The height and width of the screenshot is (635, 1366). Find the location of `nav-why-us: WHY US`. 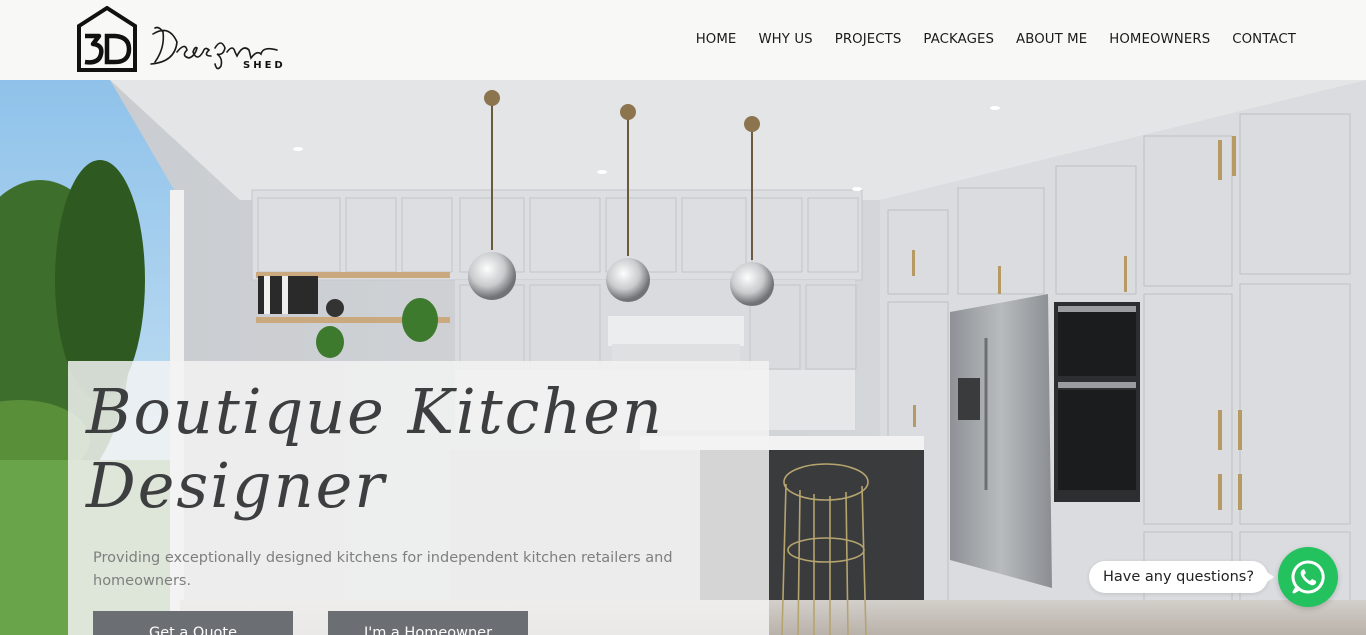

nav-why-us: WHY US is located at coordinates (785, 40).